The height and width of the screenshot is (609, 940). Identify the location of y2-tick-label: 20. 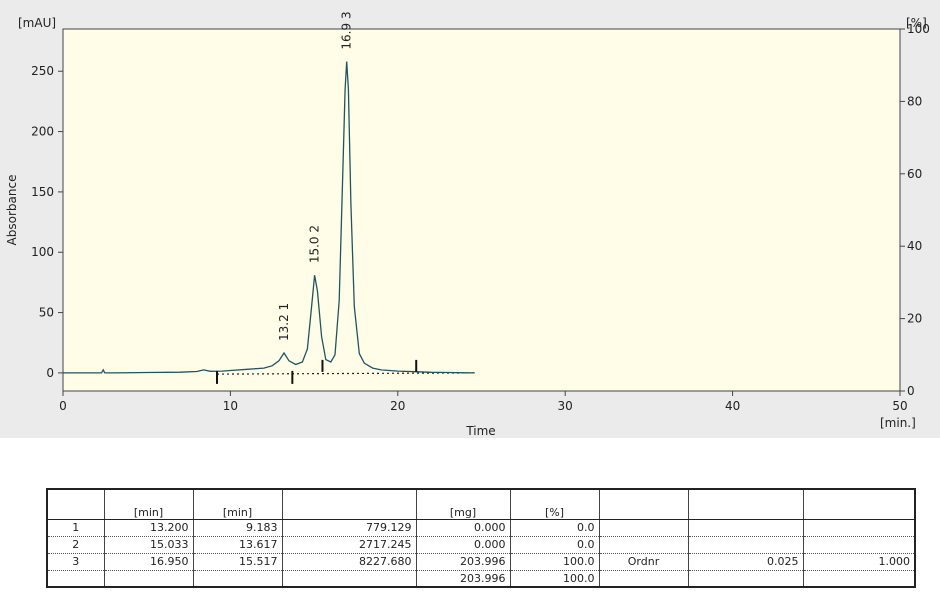
(914, 319).